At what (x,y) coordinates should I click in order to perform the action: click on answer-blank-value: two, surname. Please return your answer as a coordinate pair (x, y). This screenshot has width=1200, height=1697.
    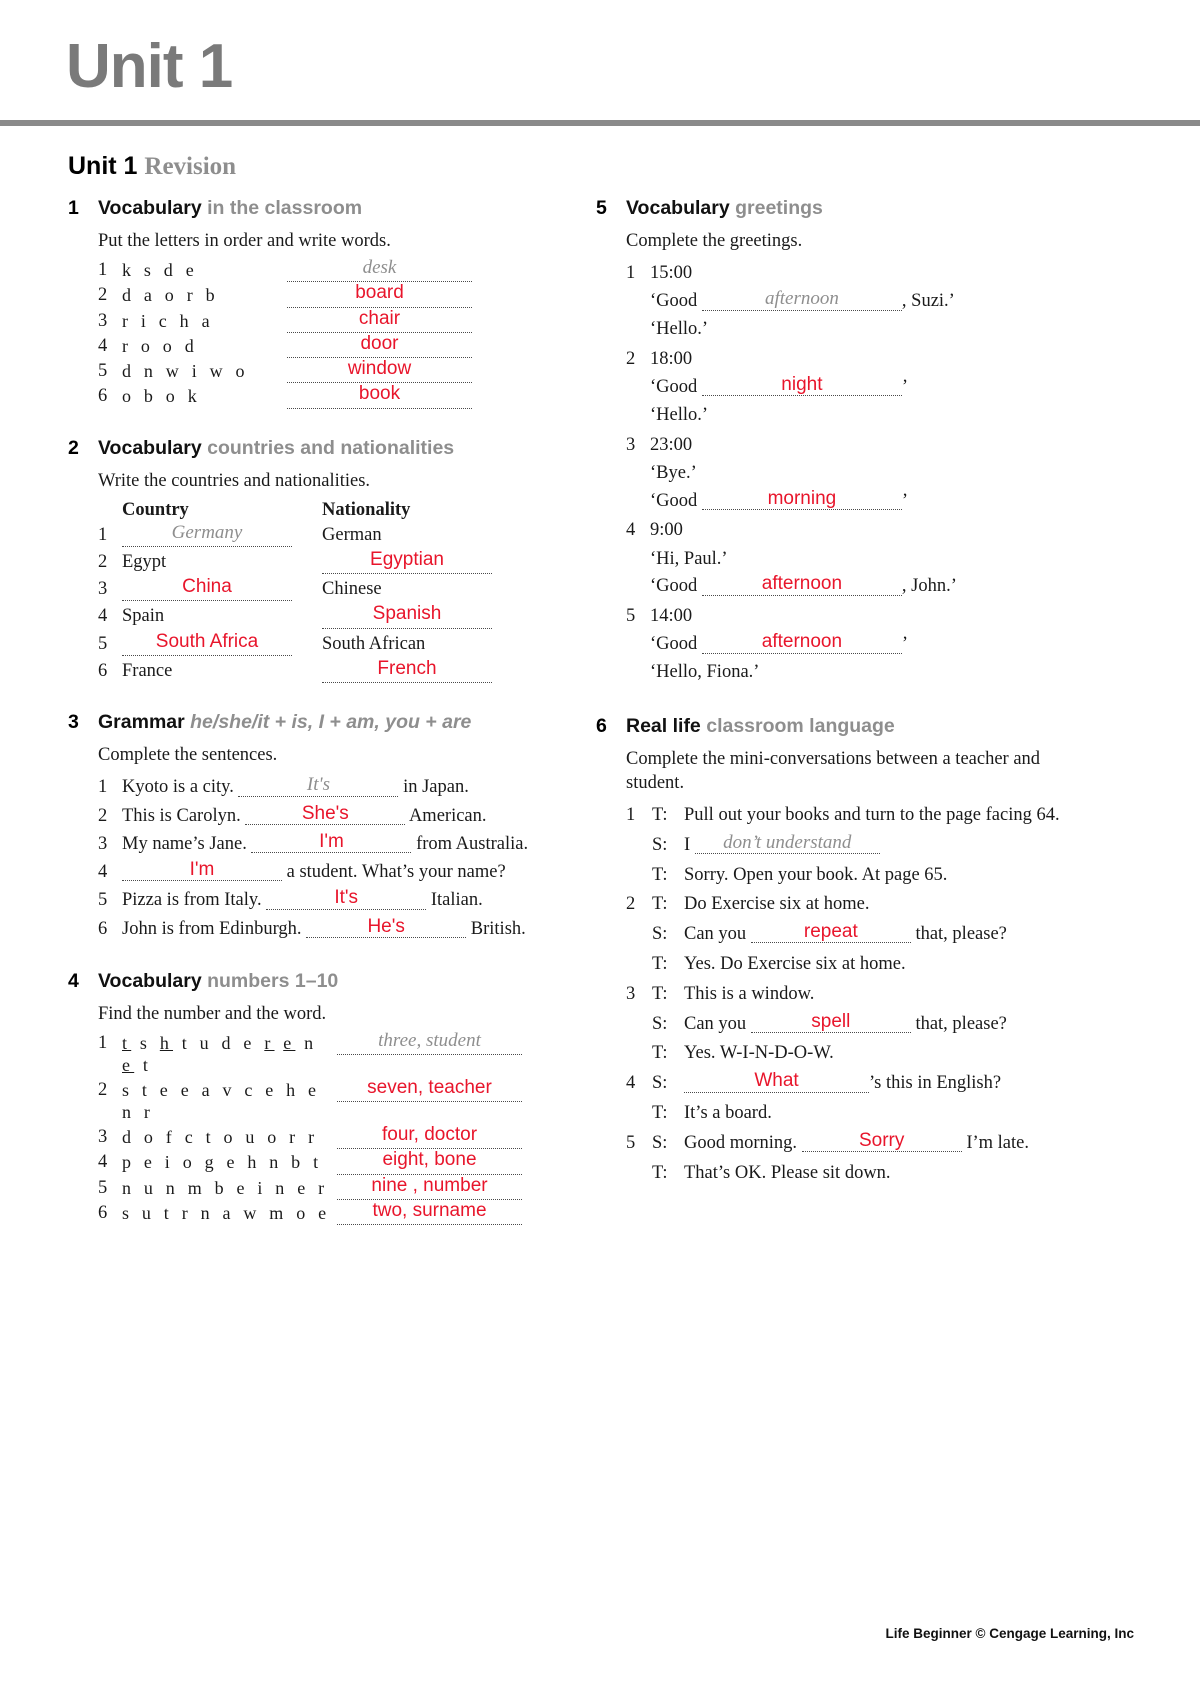
    Looking at the image, I should click on (429, 1210).